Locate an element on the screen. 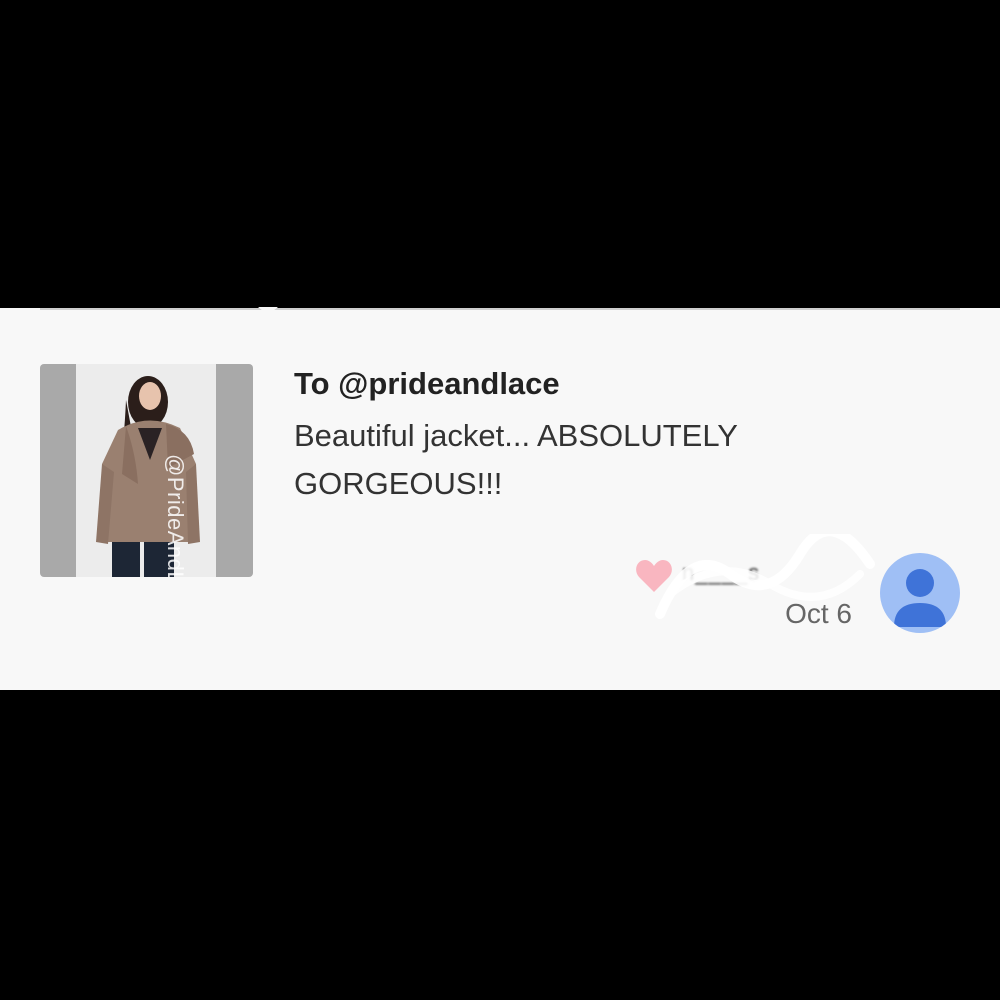 The height and width of the screenshot is (1000, 1000). avatar-person-icon is located at coordinates (920, 598).